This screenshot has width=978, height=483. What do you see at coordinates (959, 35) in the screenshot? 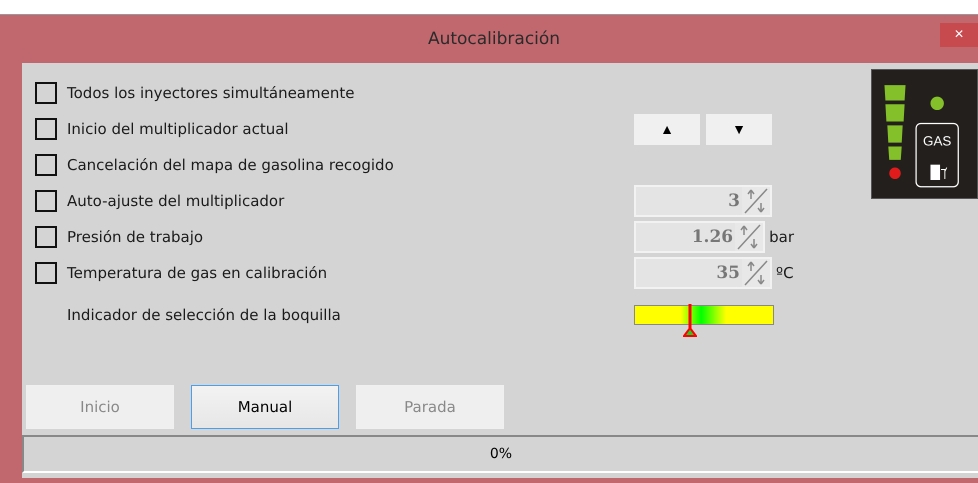
I see `close-button: ×` at bounding box center [959, 35].